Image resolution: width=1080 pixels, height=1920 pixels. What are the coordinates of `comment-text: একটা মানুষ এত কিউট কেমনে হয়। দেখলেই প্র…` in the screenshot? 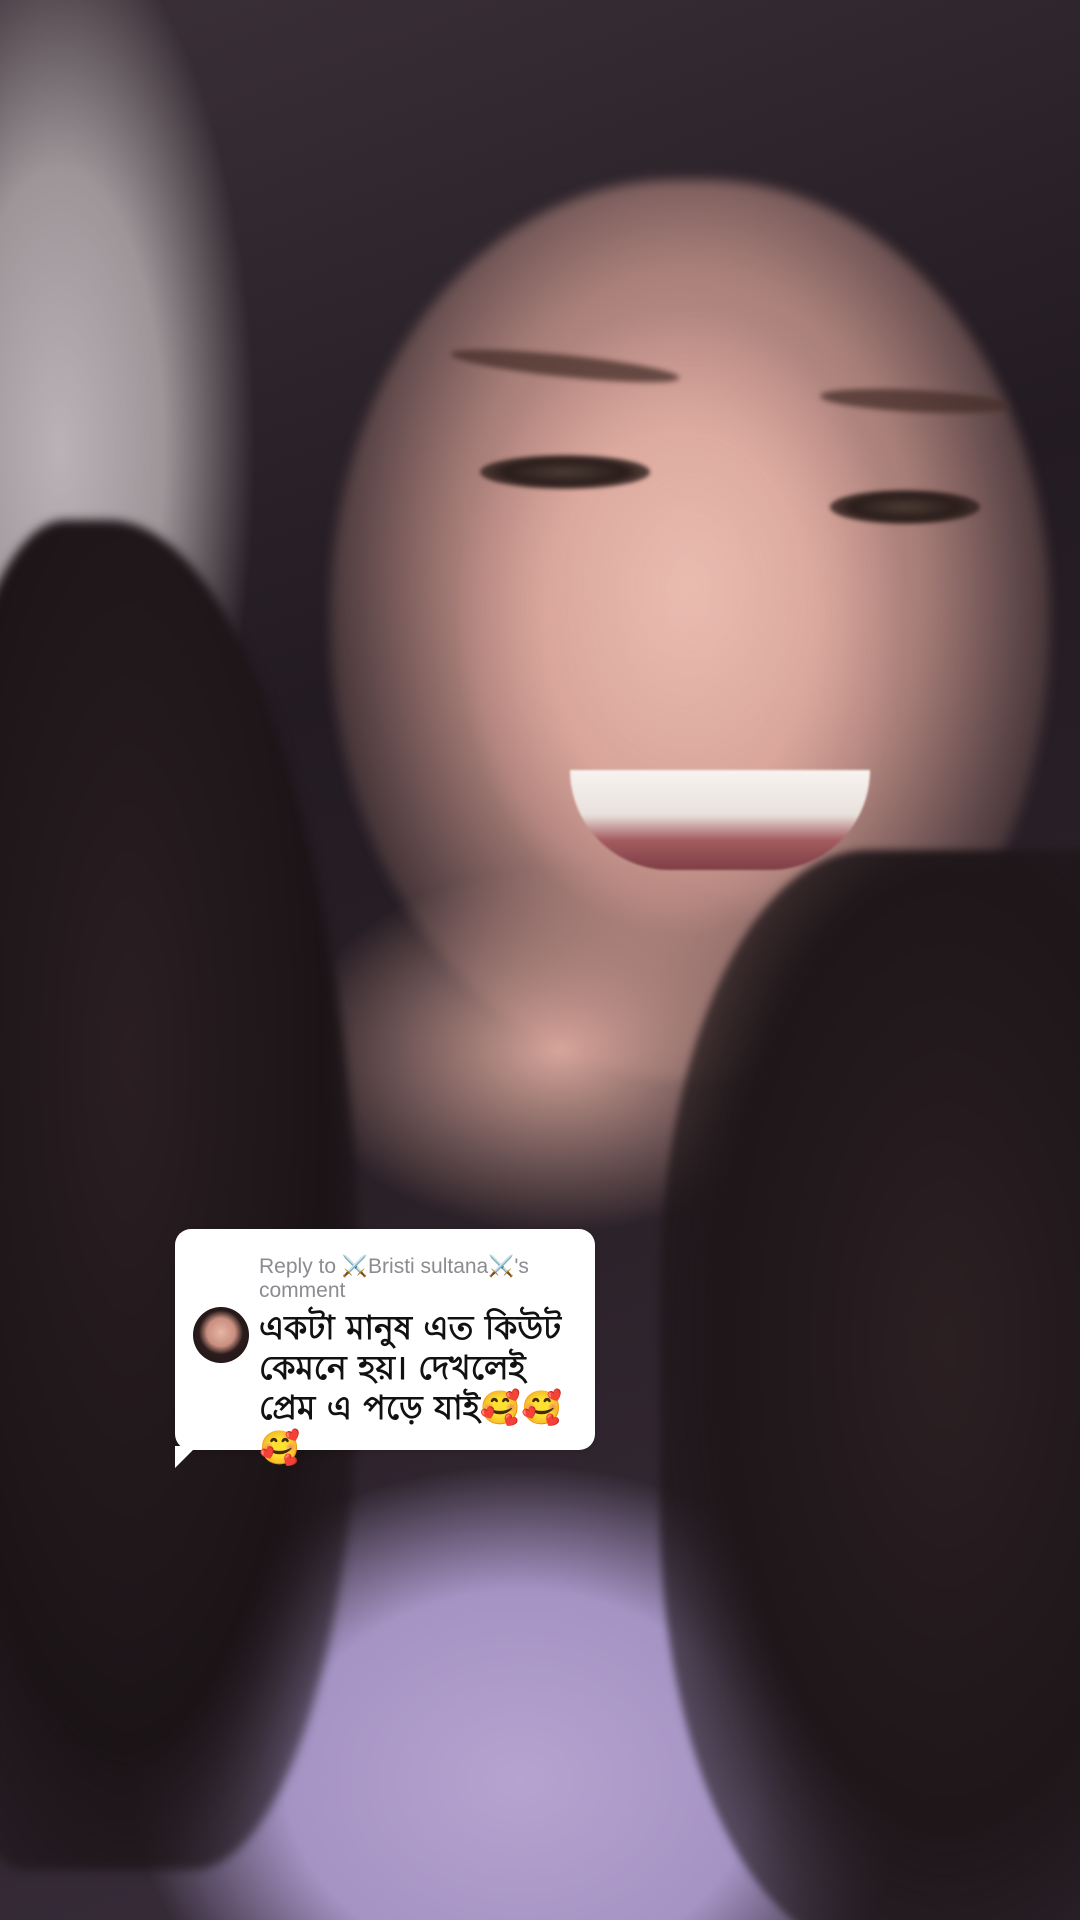 It's located at (411, 1387).